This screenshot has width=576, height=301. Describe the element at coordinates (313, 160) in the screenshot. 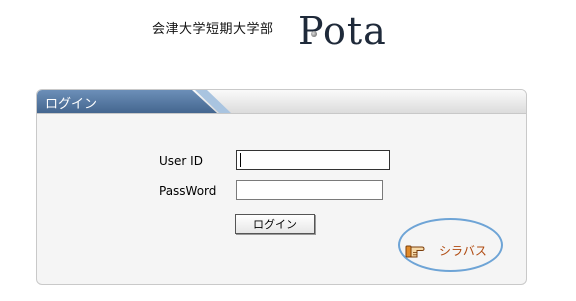

I see `user-id-input` at that location.